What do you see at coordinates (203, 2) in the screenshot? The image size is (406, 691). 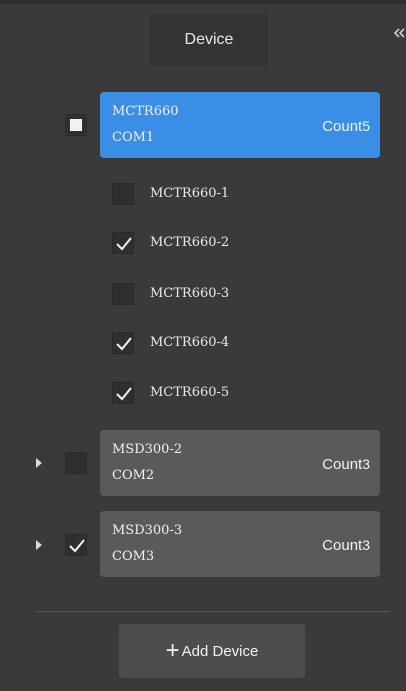 I see `top-strip` at bounding box center [203, 2].